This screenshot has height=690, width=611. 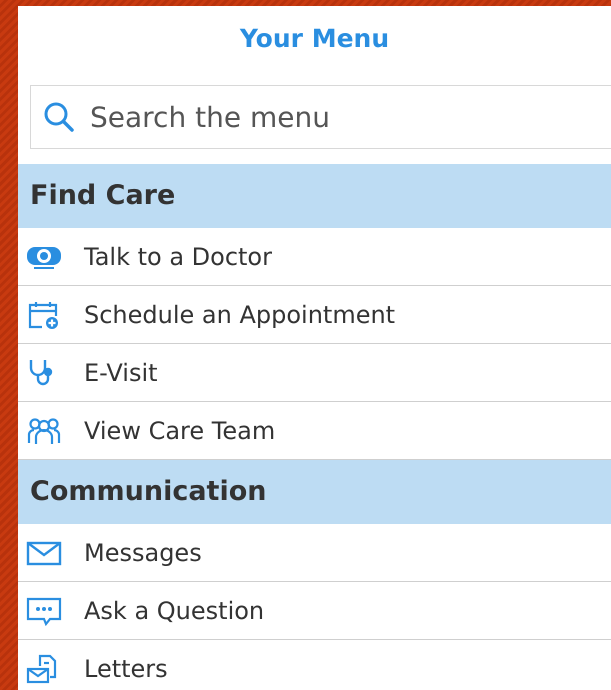 What do you see at coordinates (314, 665) in the screenshot?
I see `menu-item: Letters` at bounding box center [314, 665].